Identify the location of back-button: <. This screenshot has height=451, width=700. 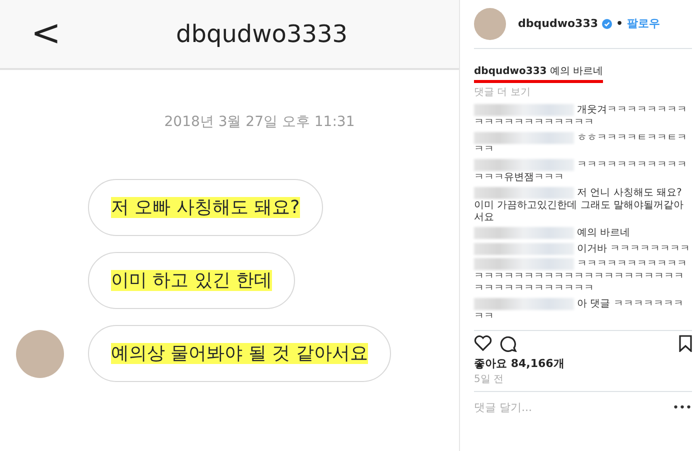
(46, 34).